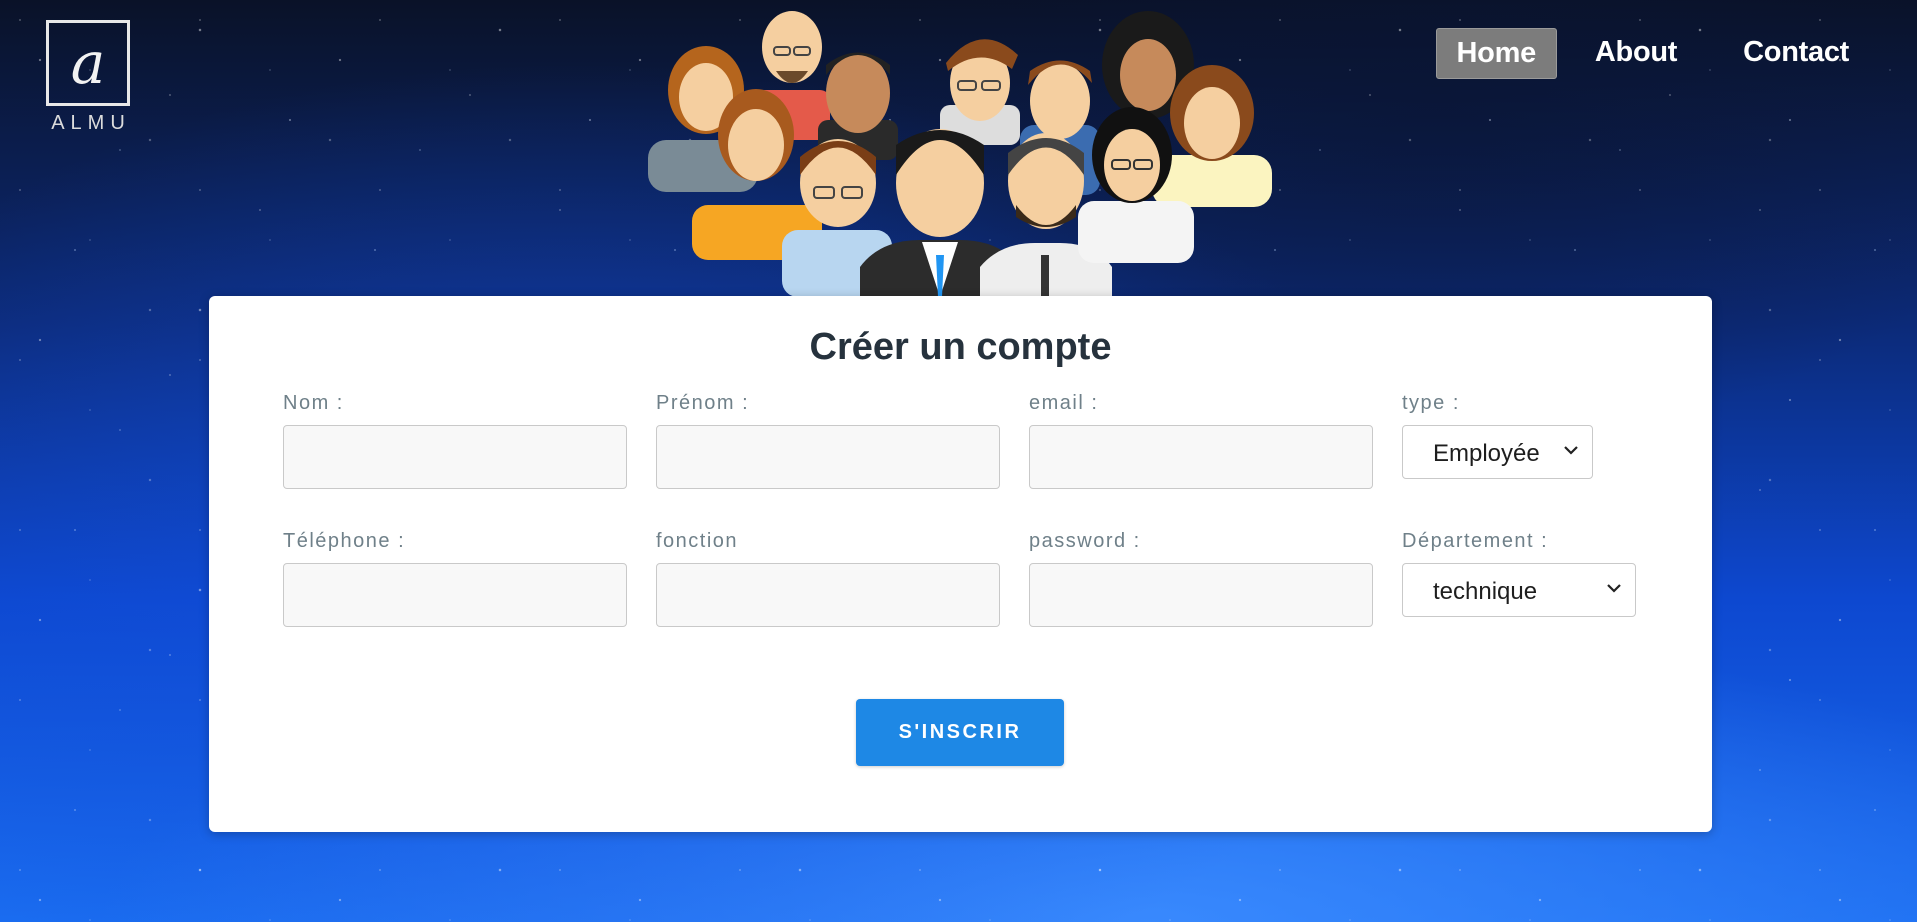 The width and height of the screenshot is (1917, 922). I want to click on field-password: password :, so click(1201, 578).